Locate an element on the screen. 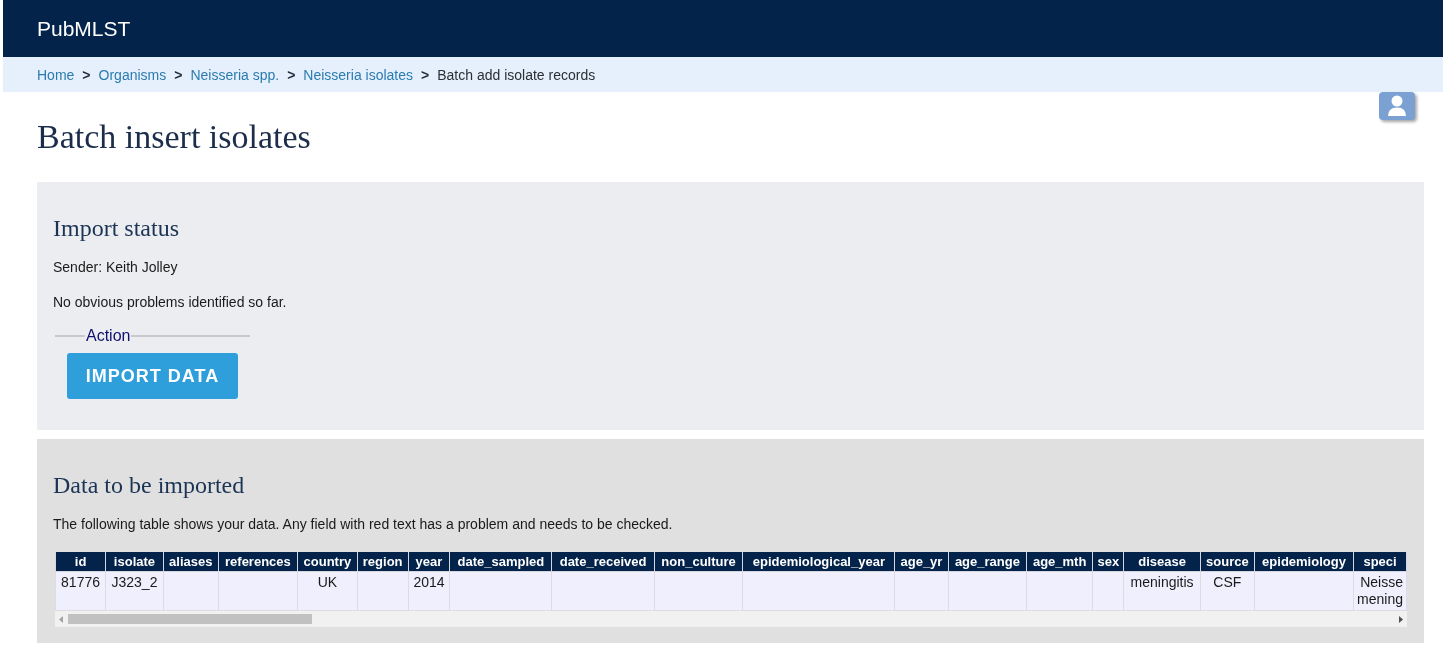 The image size is (1443, 670). column-header: date_received is located at coordinates (603, 562).